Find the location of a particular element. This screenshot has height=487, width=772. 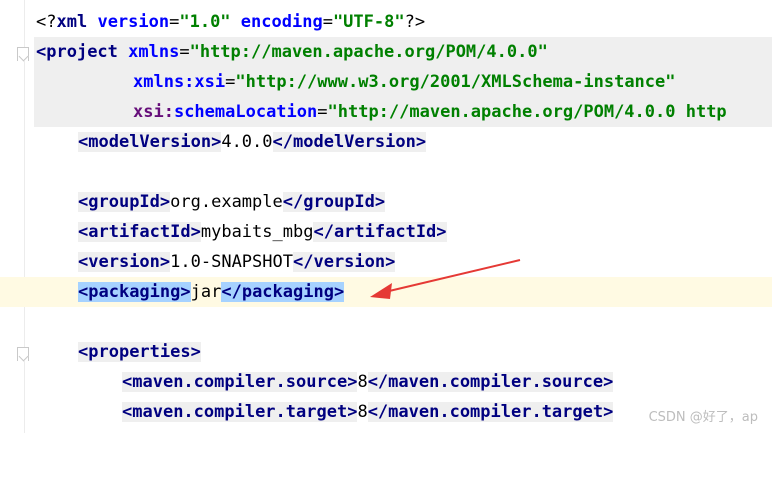

csdn-watermark: CSDN @好了，ap is located at coordinates (703, 417).